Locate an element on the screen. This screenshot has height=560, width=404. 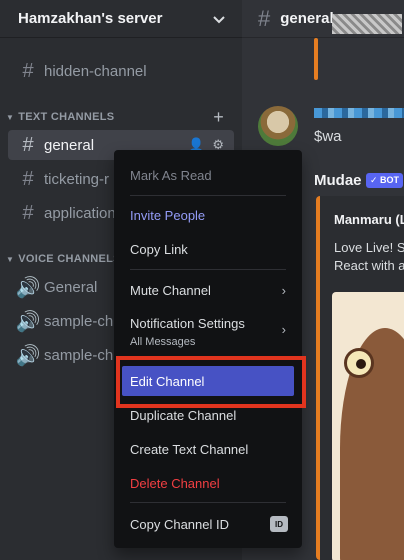
menu-item-copy-link: Copy Link is located at coordinates (208, 249).